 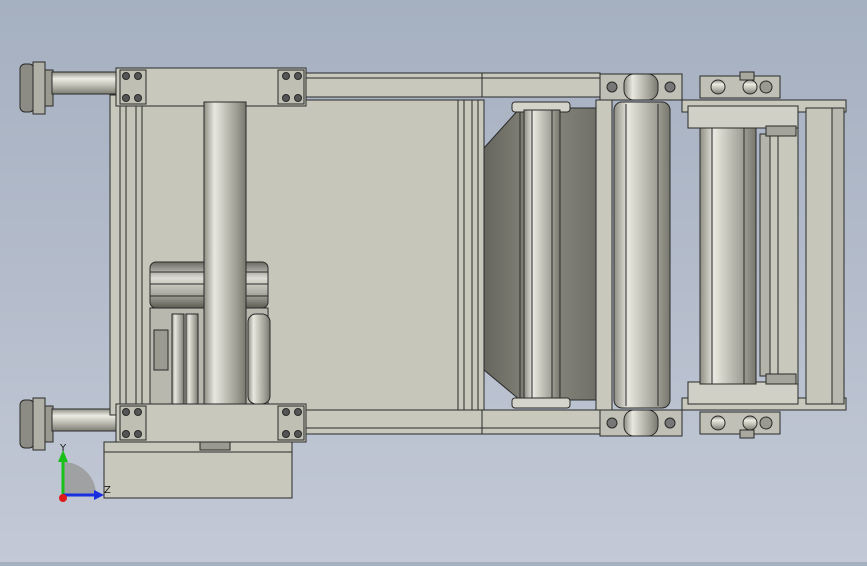 What do you see at coordinates (198, 470) in the screenshot?
I see `control-box` at bounding box center [198, 470].